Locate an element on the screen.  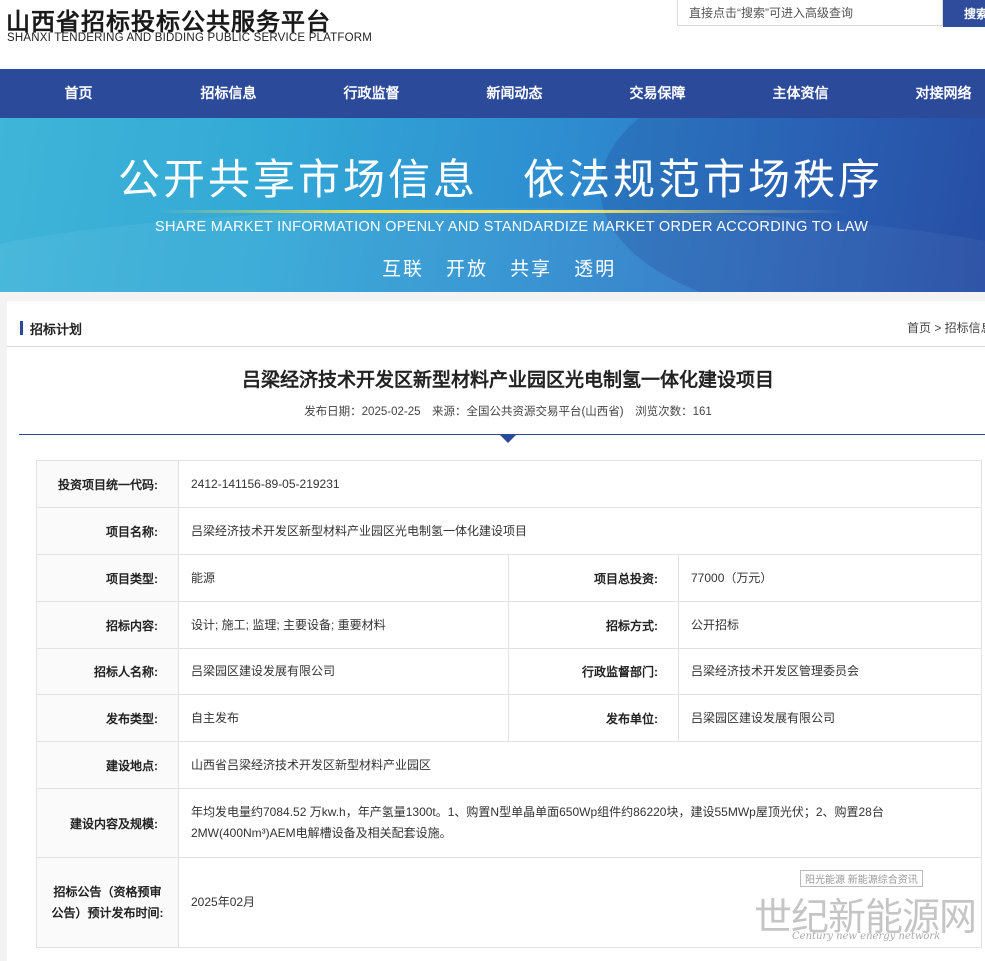
field-value: 77000（万元） is located at coordinates (830, 578).